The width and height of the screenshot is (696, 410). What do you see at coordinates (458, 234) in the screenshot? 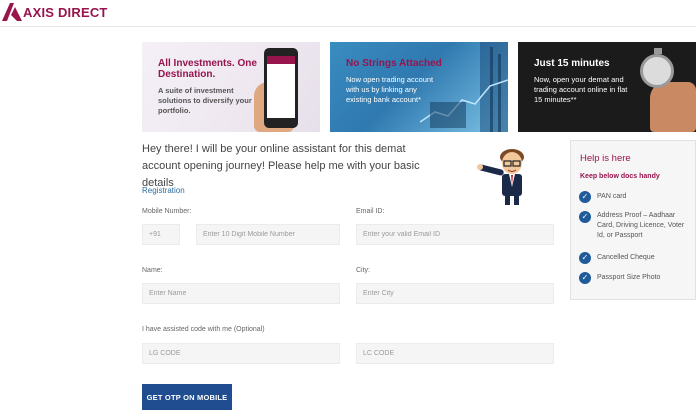
I see `email-input` at bounding box center [458, 234].